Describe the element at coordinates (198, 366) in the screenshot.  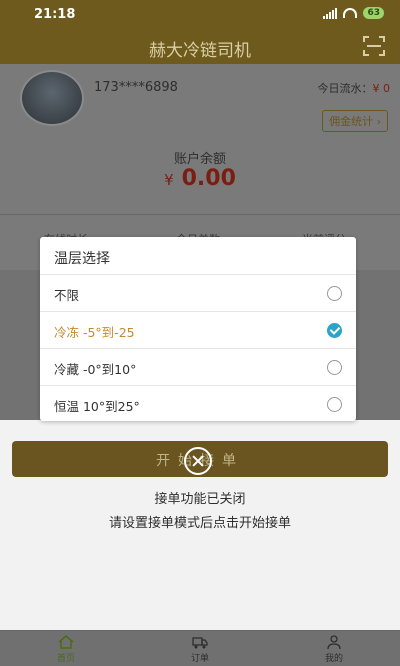
I see `option-refrigerated: 冷藏 -0°到10°` at that location.